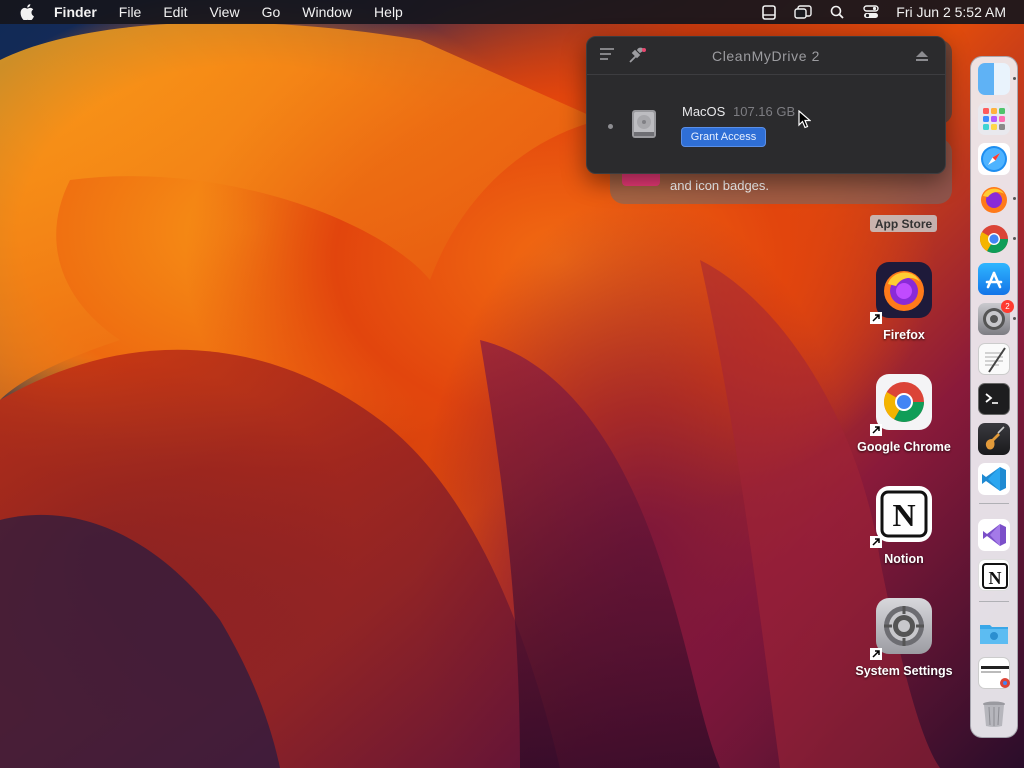 Image resolution: width=1024 pixels, height=768 pixels. What do you see at coordinates (901, 629) in the screenshot?
I see `gear-icon` at bounding box center [901, 629].